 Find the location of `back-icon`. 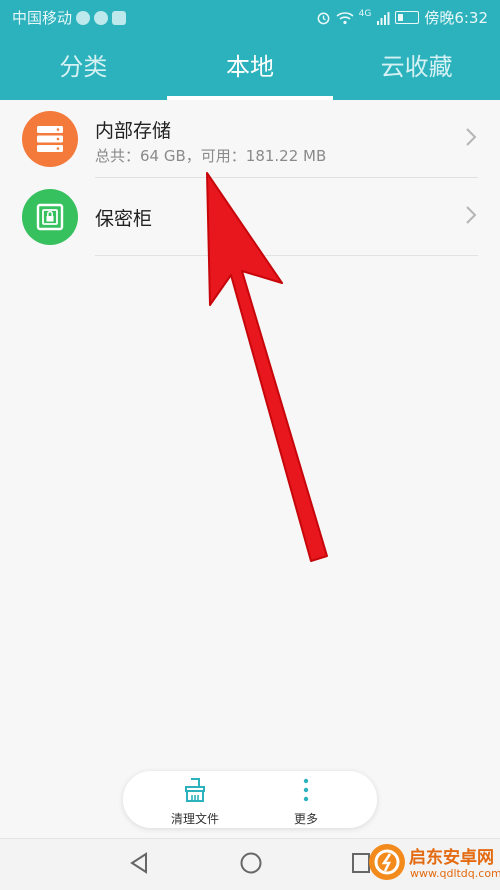

back-icon is located at coordinates (139, 863).